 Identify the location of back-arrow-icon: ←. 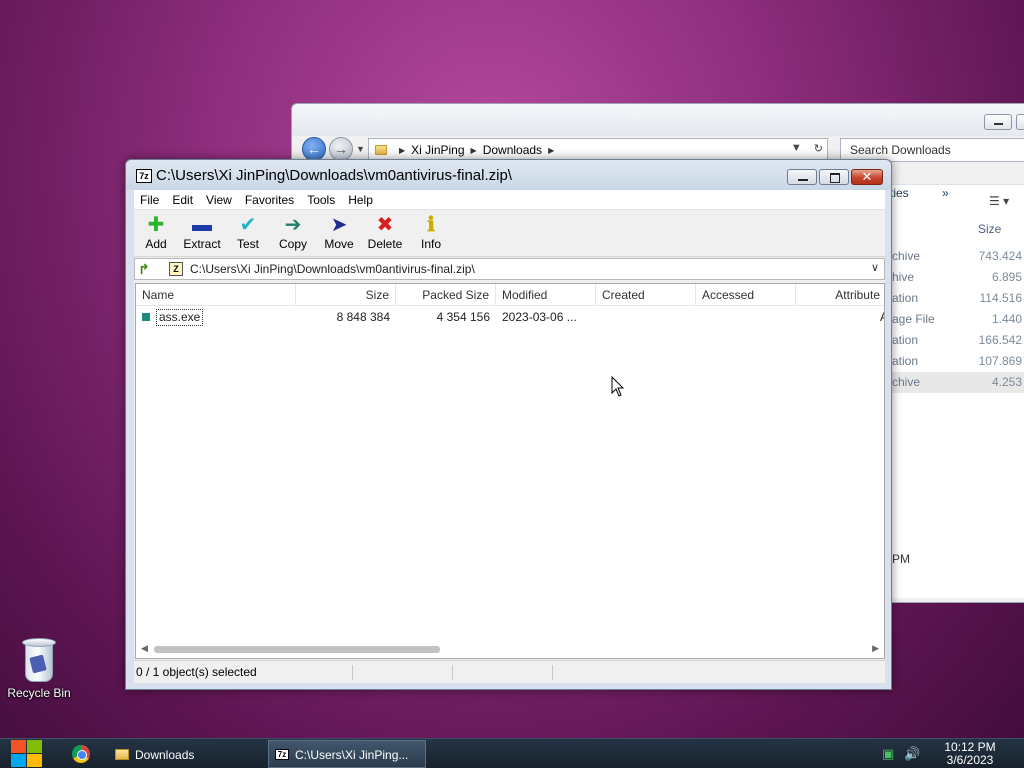
(314, 149).